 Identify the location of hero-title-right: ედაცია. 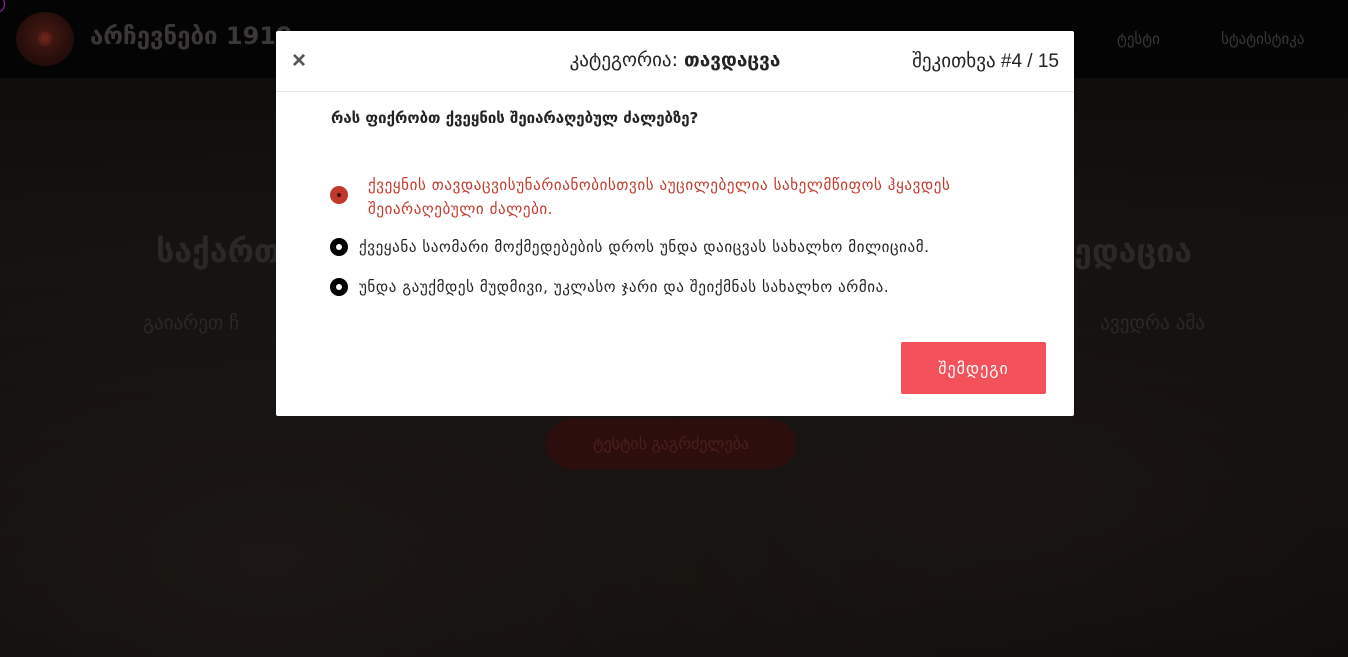
(1133, 251).